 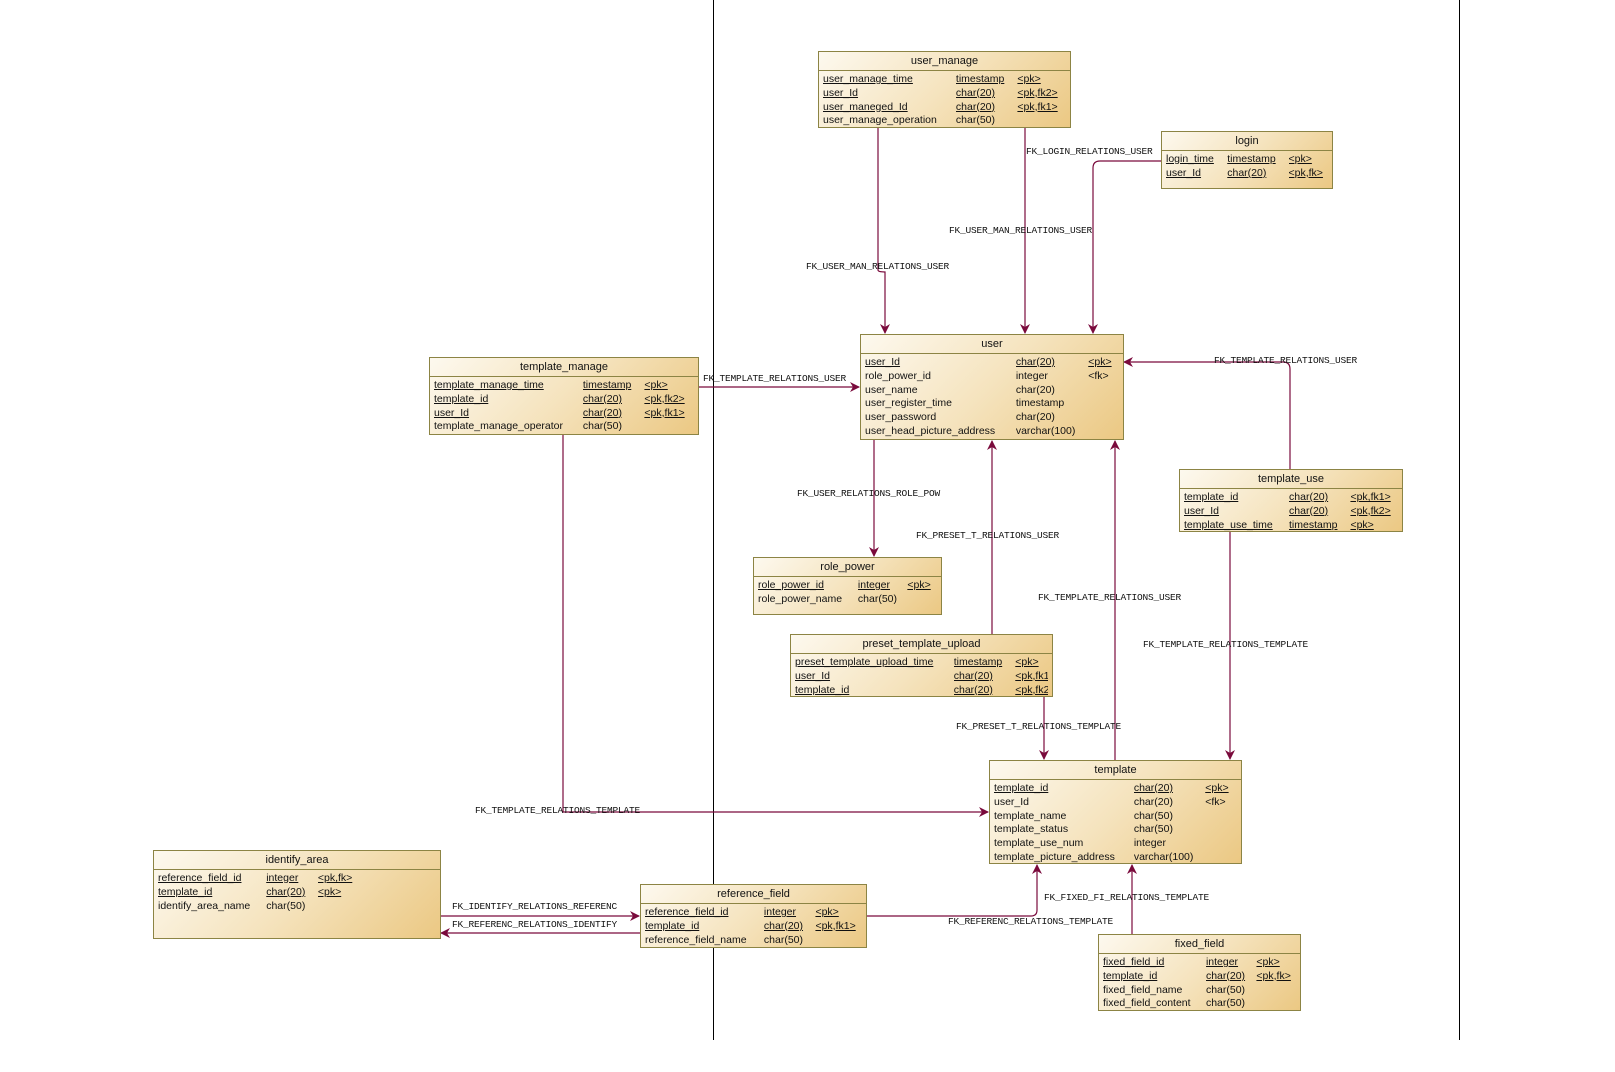 I want to click on table-column-row: fixed_field_id integer <pk>, so click(x=1199, y=963).